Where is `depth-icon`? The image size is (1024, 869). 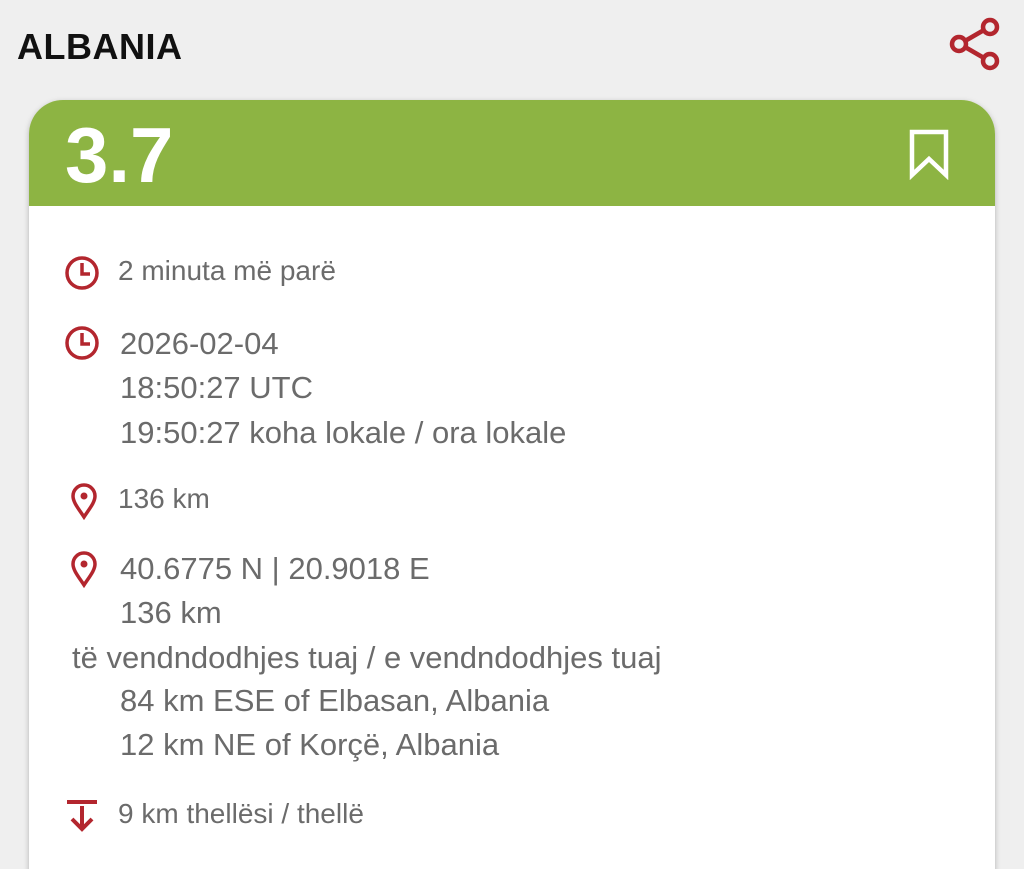 depth-icon is located at coordinates (82, 816).